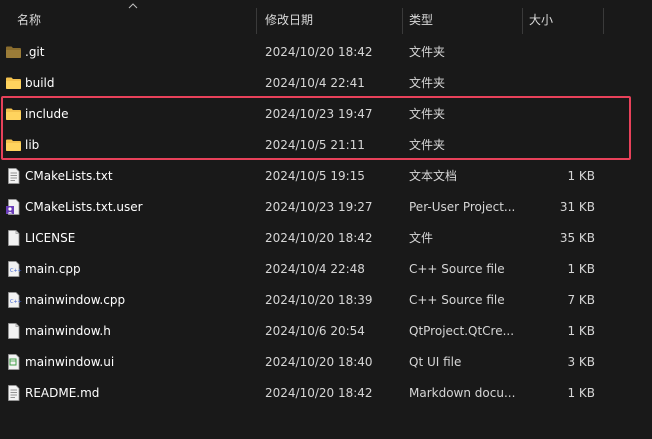 This screenshot has width=652, height=439. Describe the element at coordinates (577, 238) in the screenshot. I see `file-size: 35 KB` at that location.